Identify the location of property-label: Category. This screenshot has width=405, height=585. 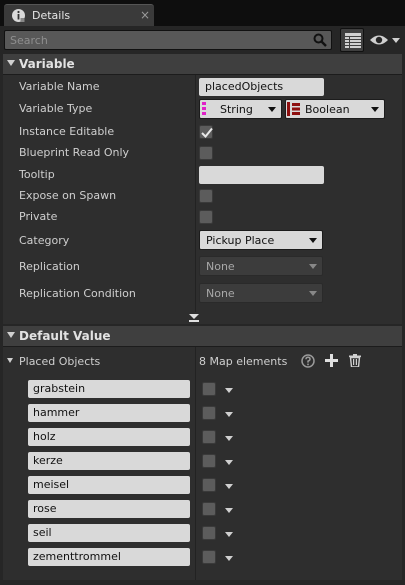
(44, 240).